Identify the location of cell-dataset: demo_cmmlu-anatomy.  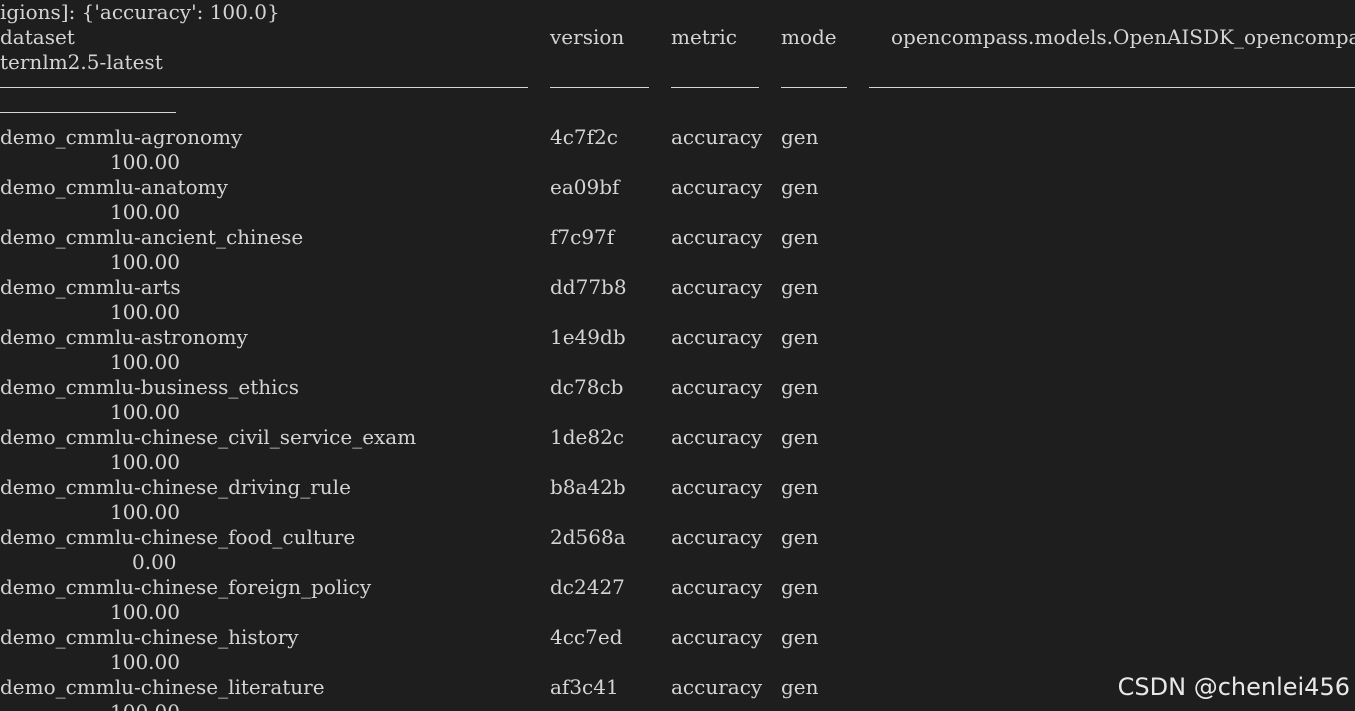
(114, 187).